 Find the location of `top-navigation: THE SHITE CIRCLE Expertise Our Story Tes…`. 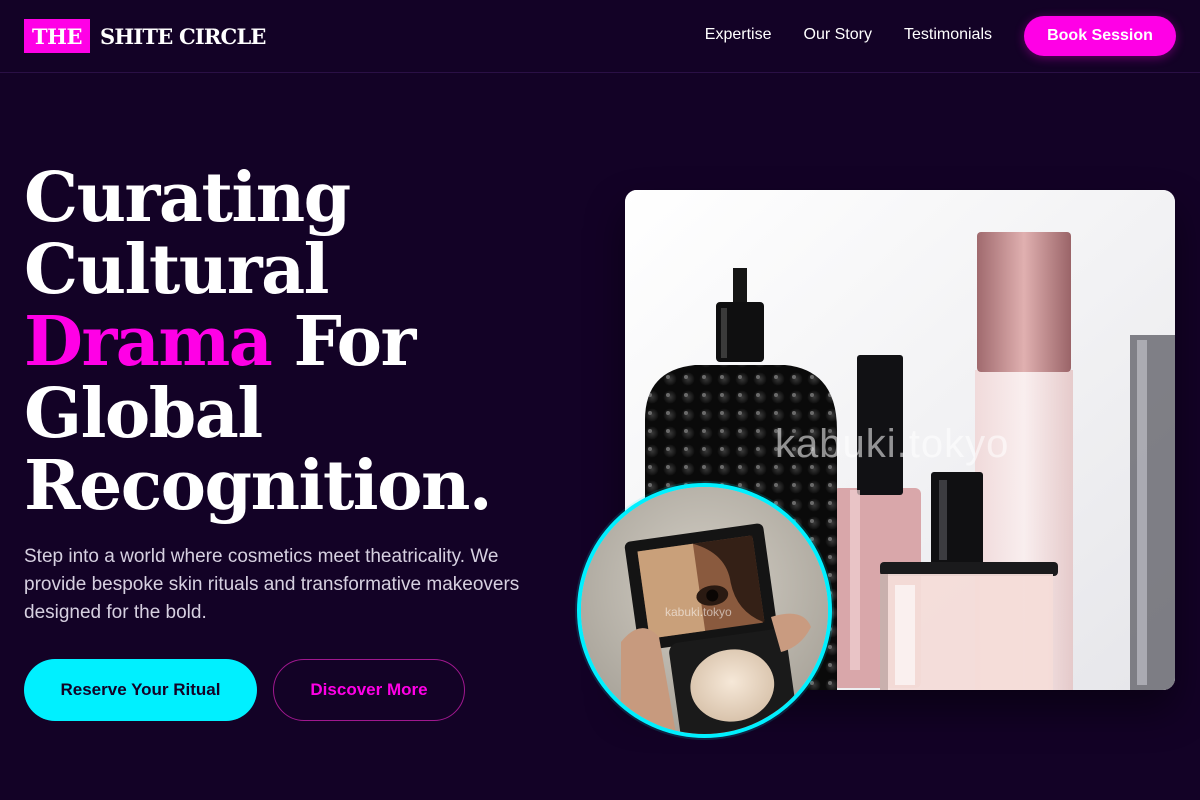

top-navigation: THE SHITE CIRCLE Expertise Our Story Tes… is located at coordinates (600, 36).